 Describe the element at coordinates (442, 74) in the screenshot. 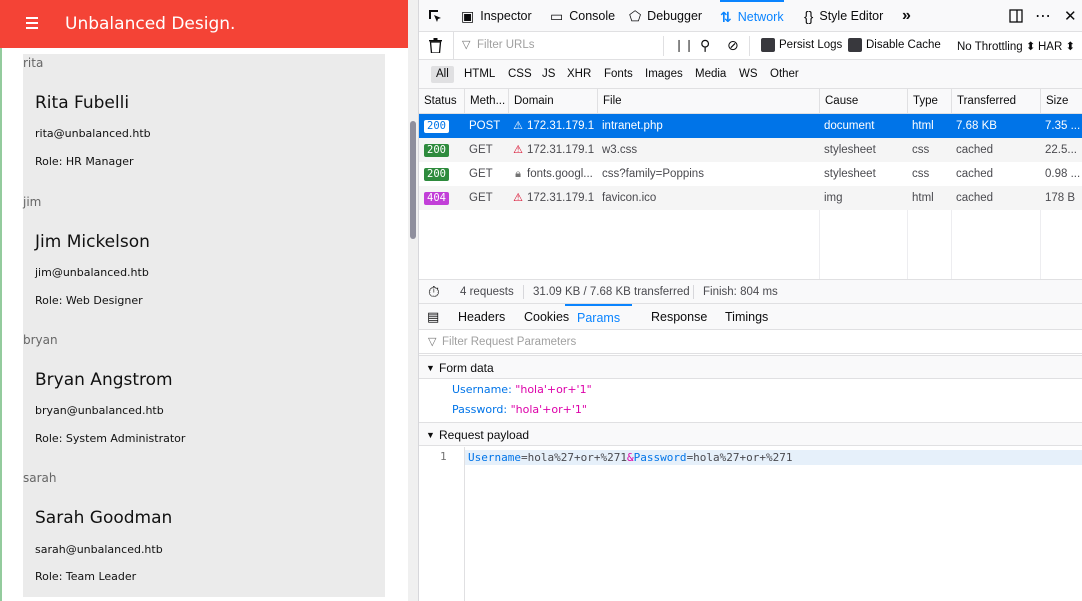

I see `filter-all-button: All` at that location.